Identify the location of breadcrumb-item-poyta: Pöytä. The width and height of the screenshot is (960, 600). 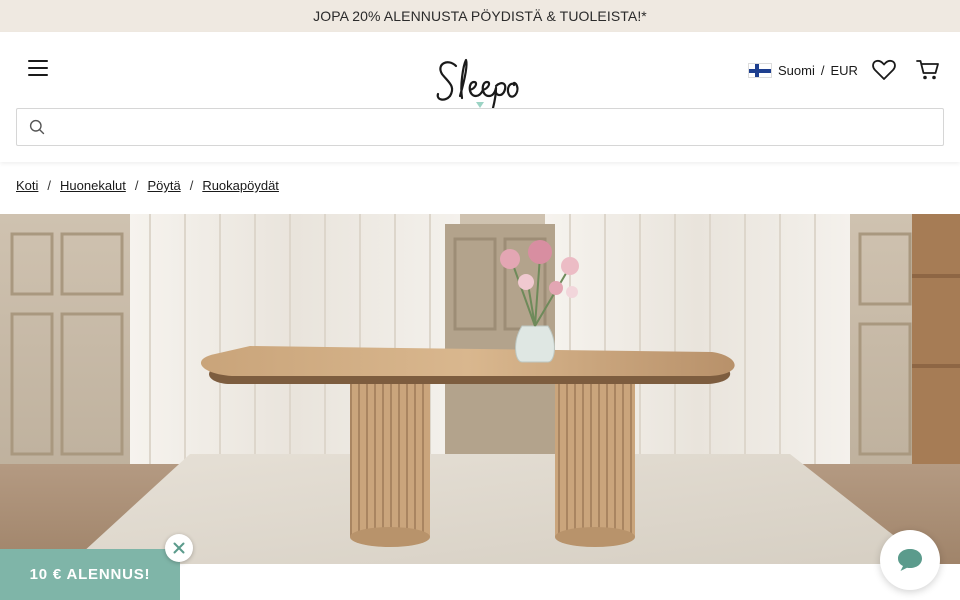
(163, 185).